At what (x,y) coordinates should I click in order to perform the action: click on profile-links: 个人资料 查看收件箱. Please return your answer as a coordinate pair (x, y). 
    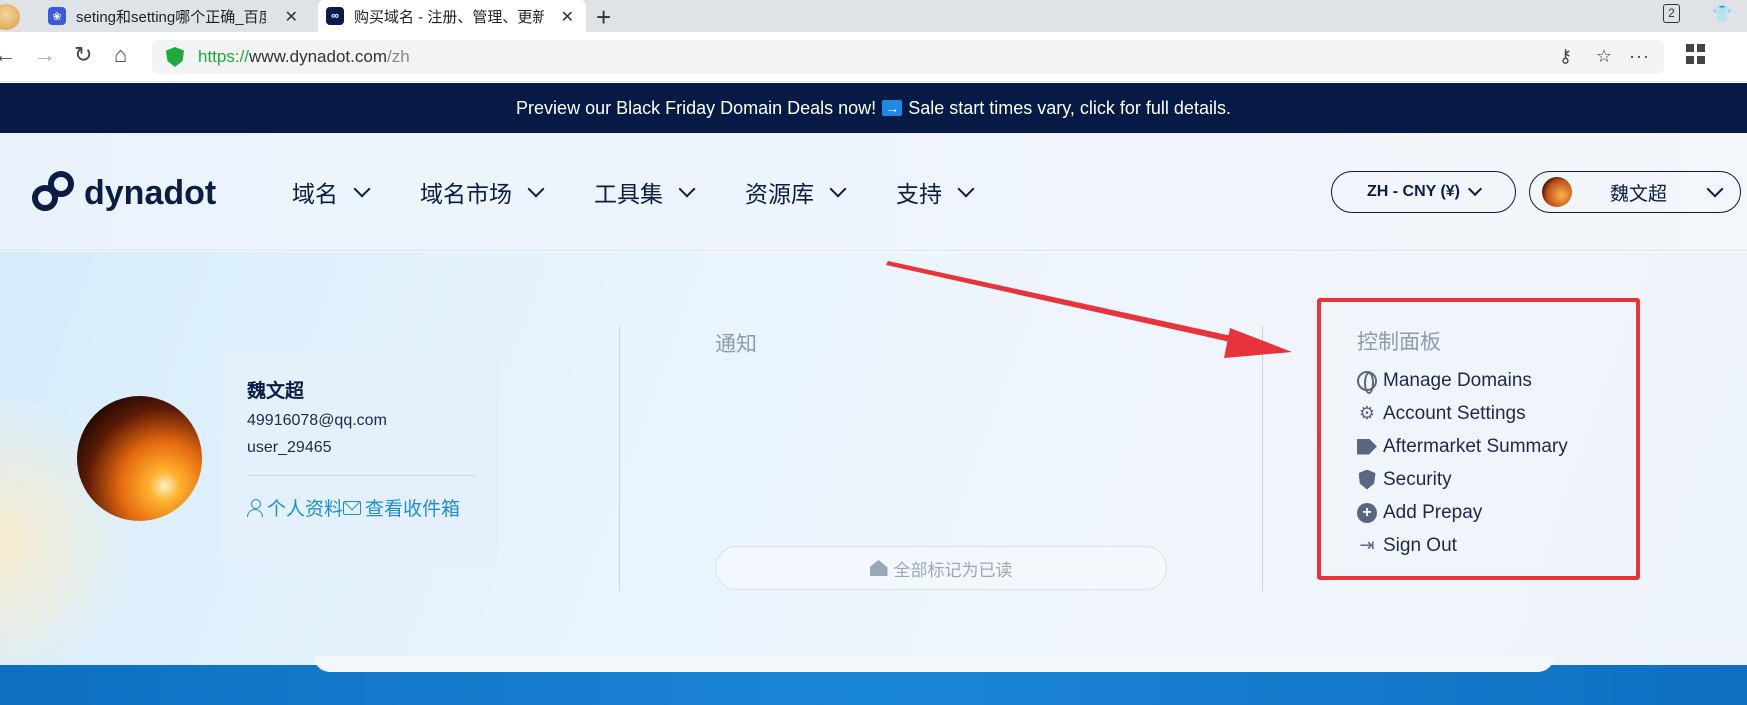
    Looking at the image, I should click on (361, 507).